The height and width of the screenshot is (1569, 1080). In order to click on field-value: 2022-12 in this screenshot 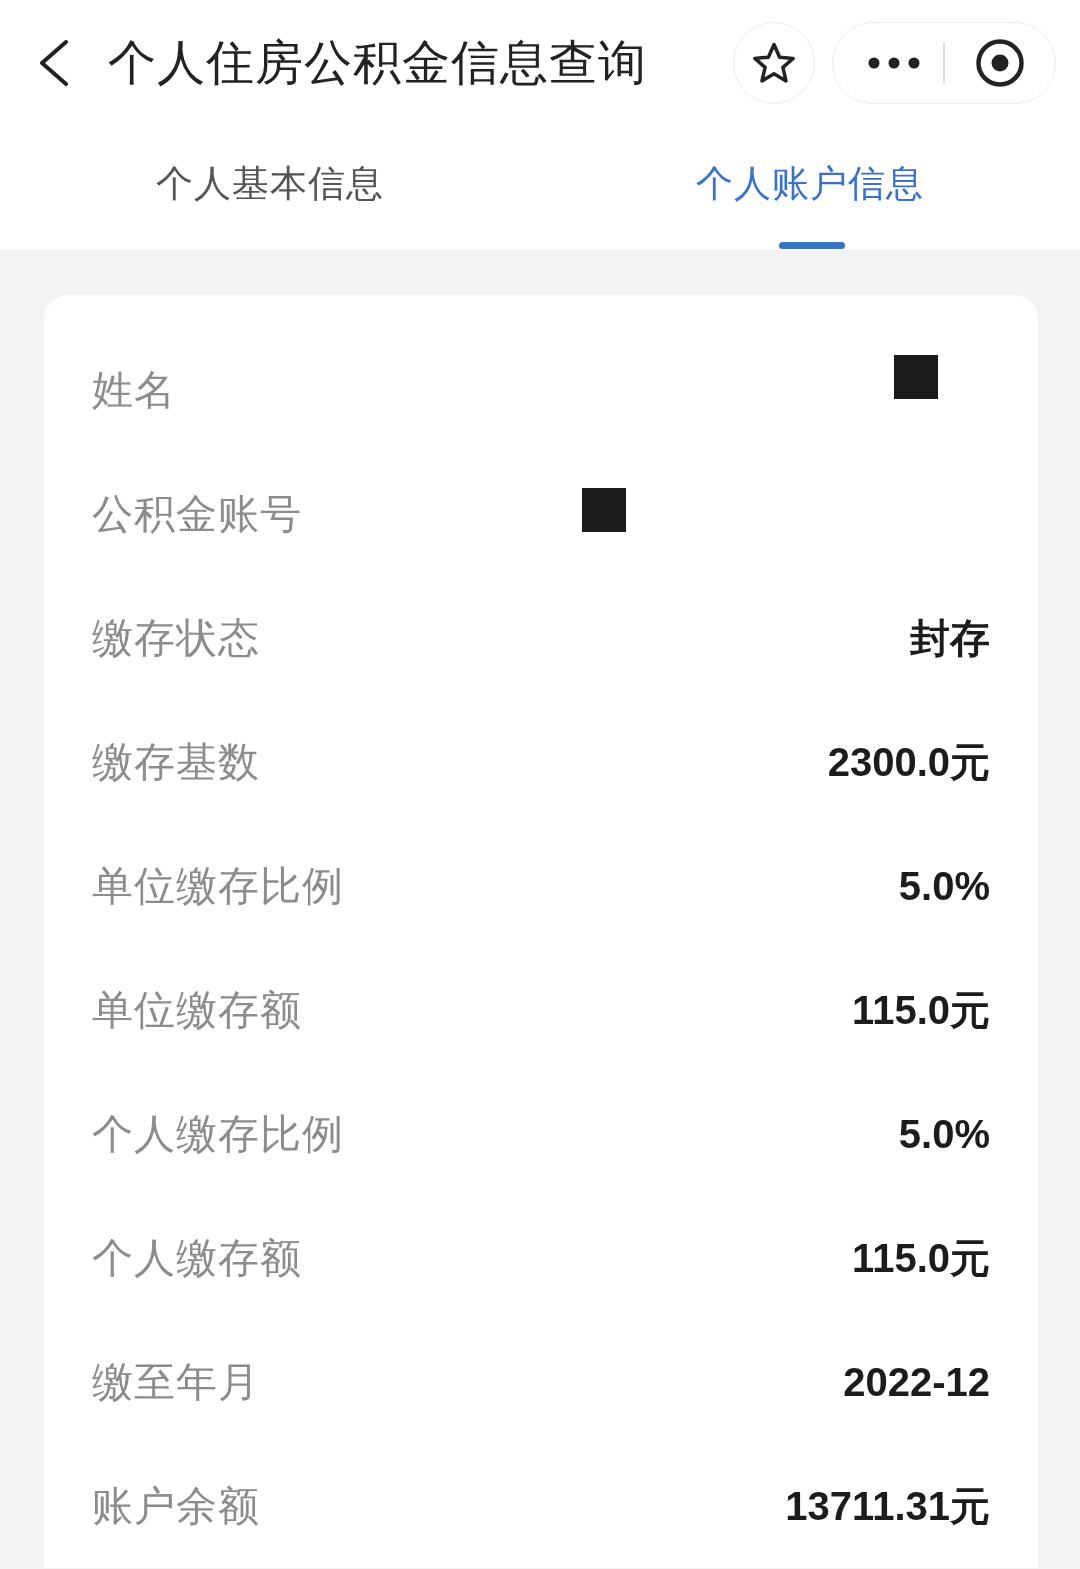, I will do `click(916, 1382)`.